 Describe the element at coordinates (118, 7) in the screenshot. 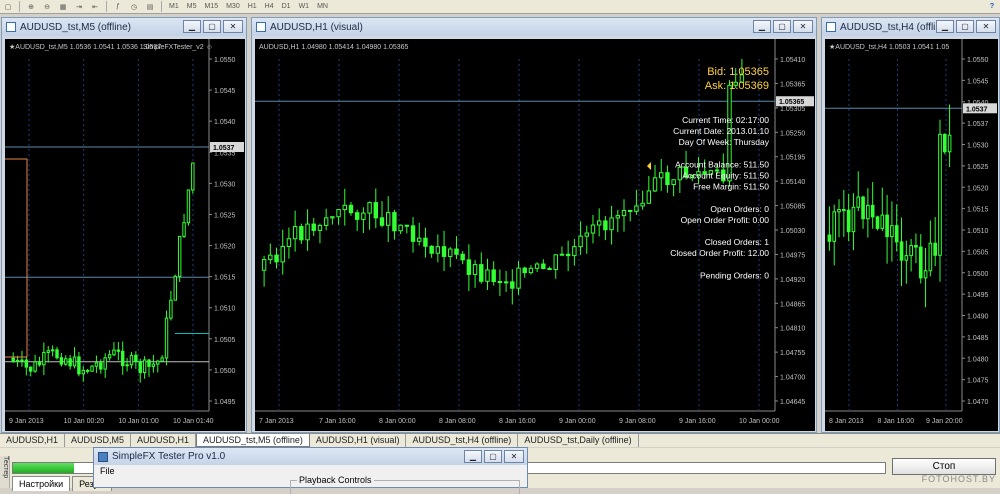

I see `indicators-icon: ƒ` at that location.